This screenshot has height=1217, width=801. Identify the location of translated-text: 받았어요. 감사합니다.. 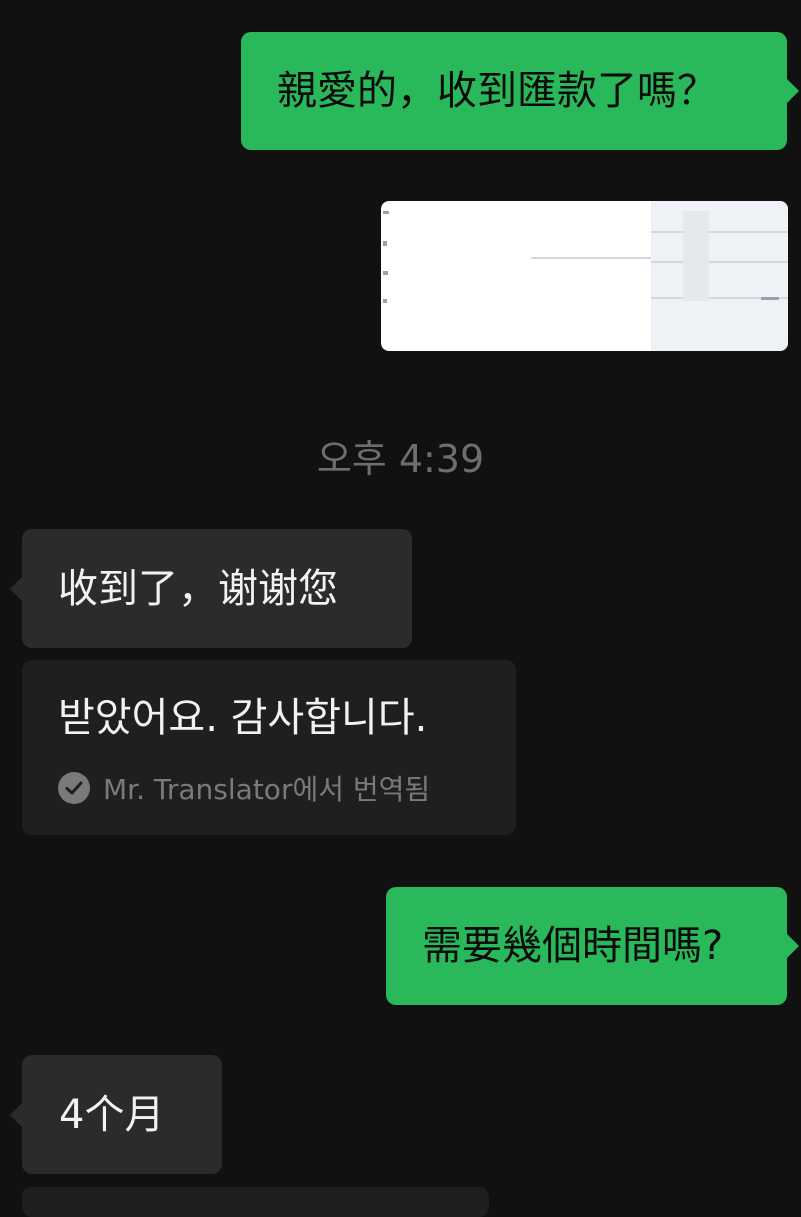
(243, 718).